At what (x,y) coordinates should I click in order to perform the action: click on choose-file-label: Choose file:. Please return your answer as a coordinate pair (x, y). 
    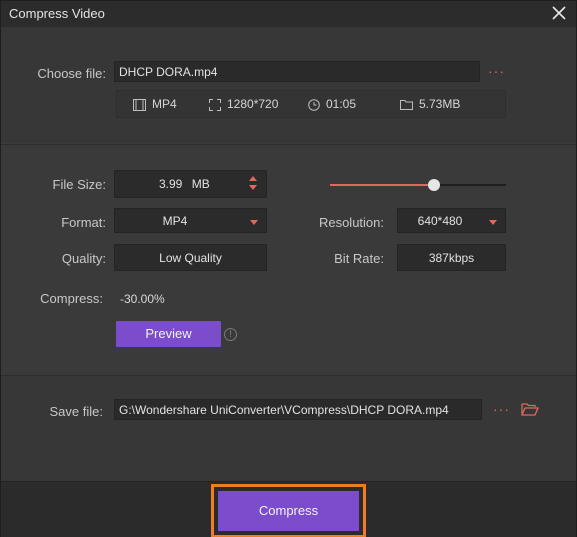
    Looking at the image, I should click on (71, 73).